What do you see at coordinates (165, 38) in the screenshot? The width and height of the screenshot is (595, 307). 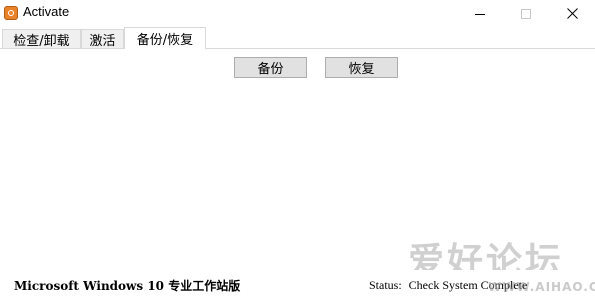 I see `tab-backup-restore: 备份/恢复` at bounding box center [165, 38].